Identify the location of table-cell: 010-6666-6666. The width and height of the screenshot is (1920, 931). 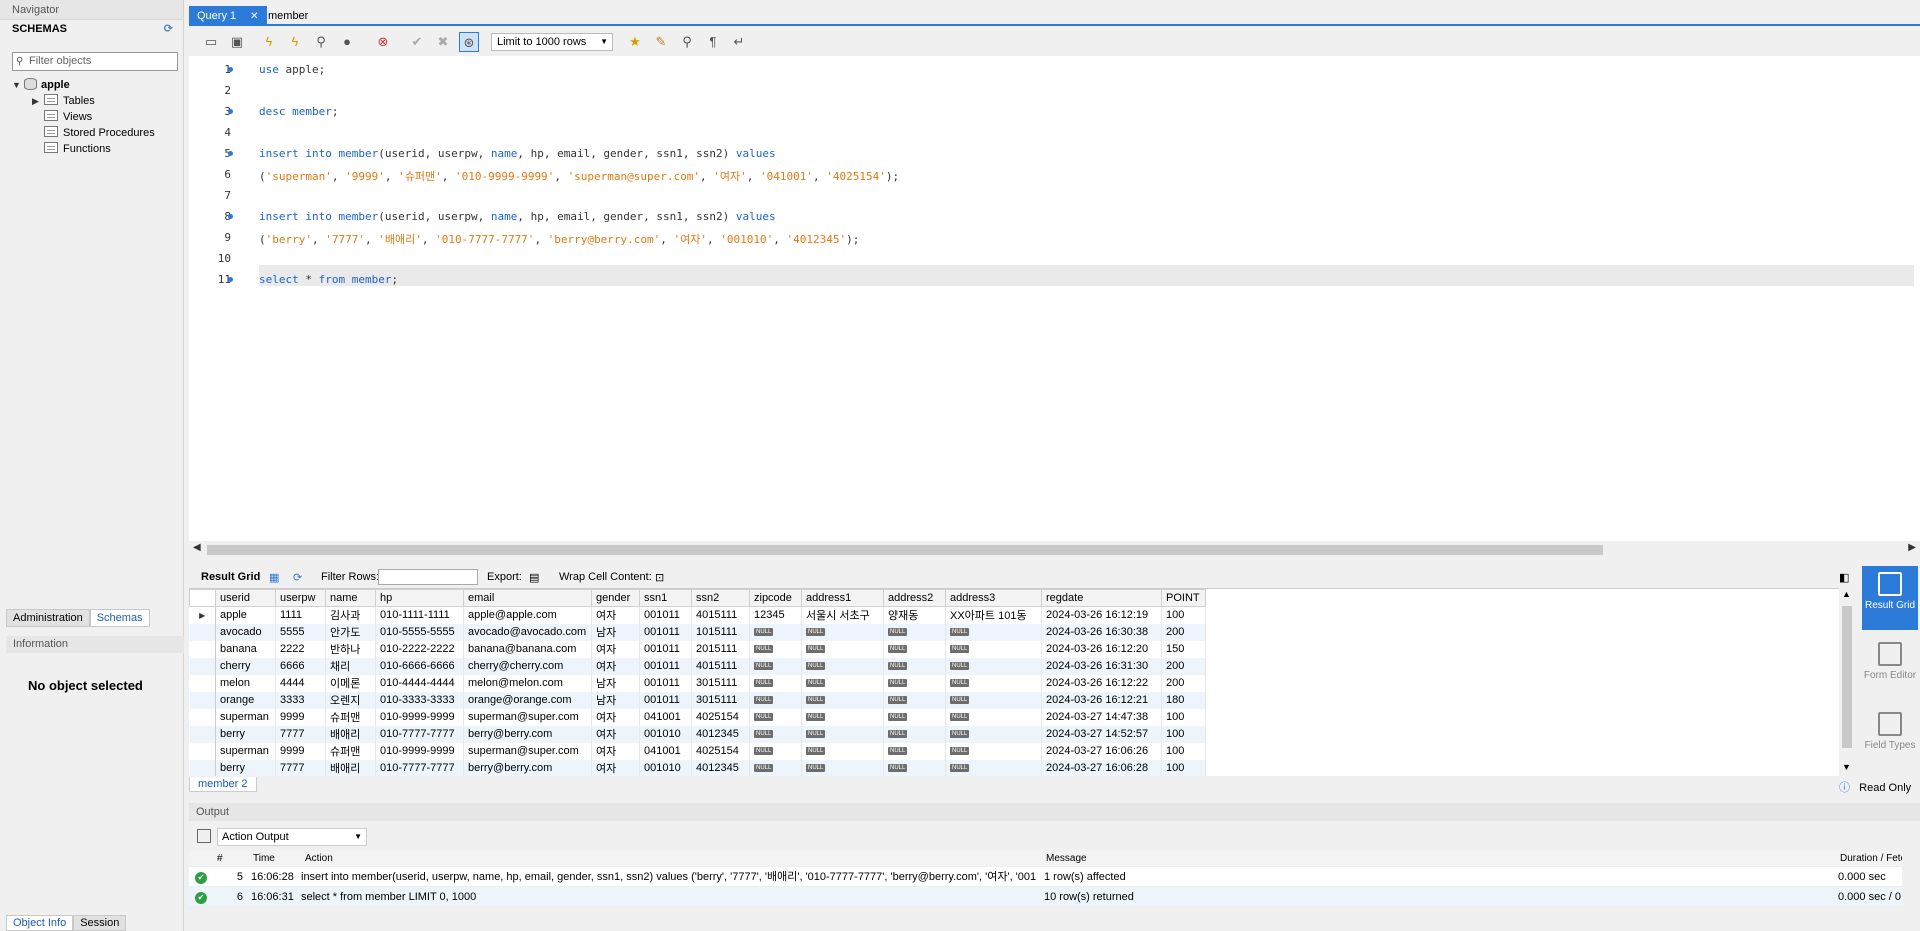
(419, 666).